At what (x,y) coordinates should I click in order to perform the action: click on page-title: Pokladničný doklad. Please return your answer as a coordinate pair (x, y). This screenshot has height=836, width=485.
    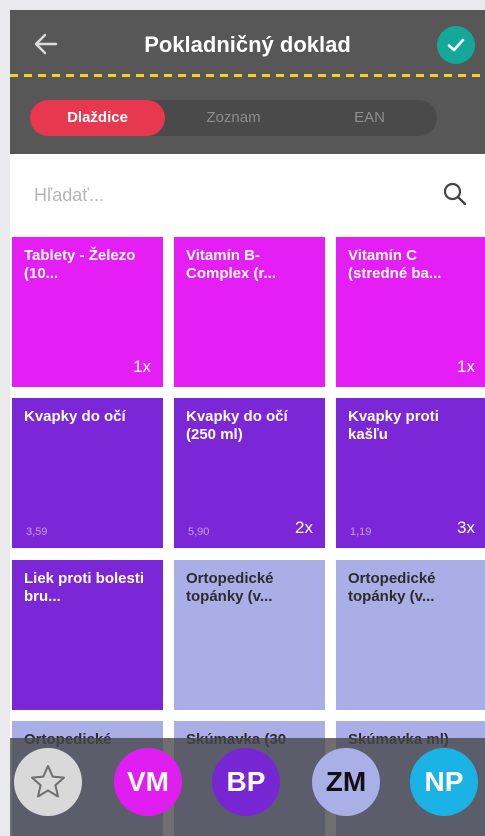
    Looking at the image, I should click on (247, 44).